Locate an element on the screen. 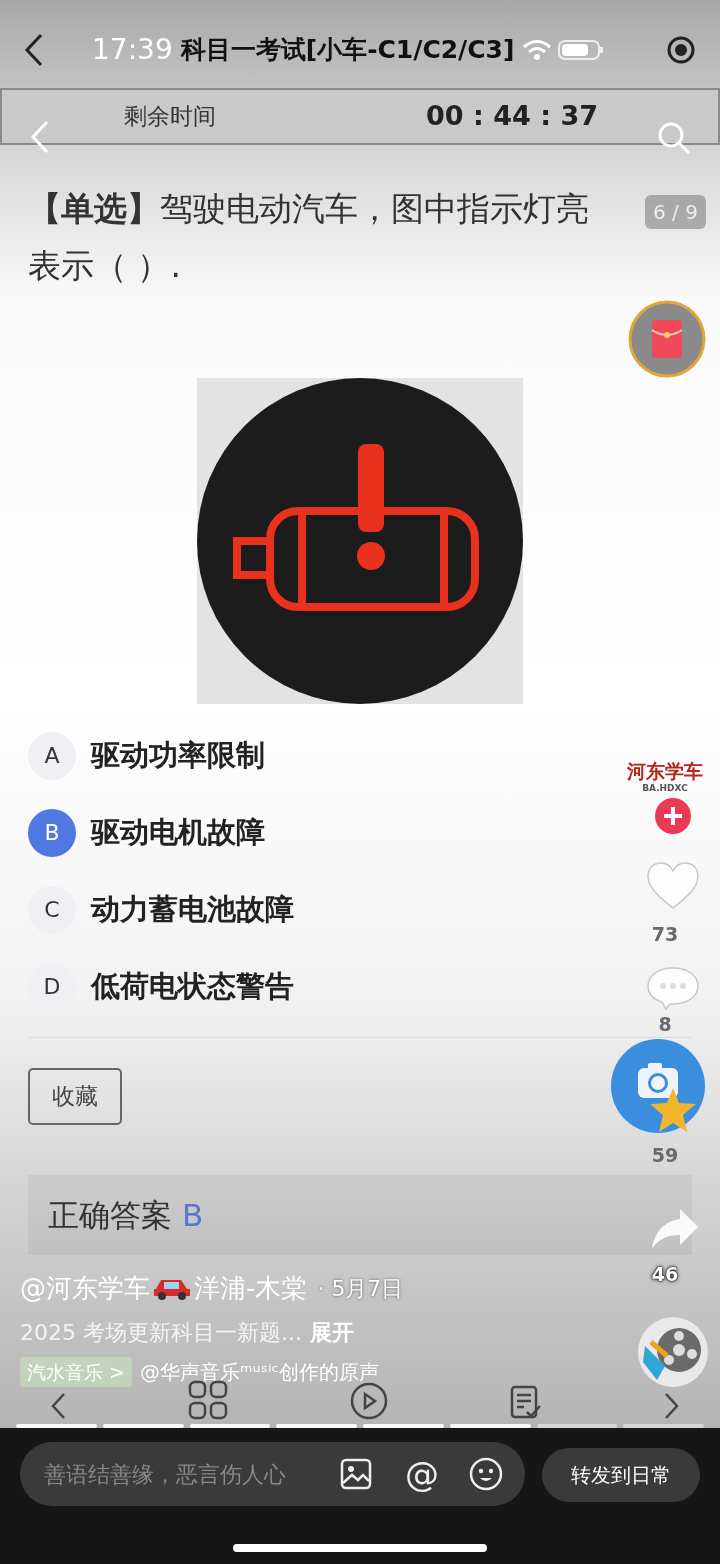  option-letter: A is located at coordinates (52, 755).